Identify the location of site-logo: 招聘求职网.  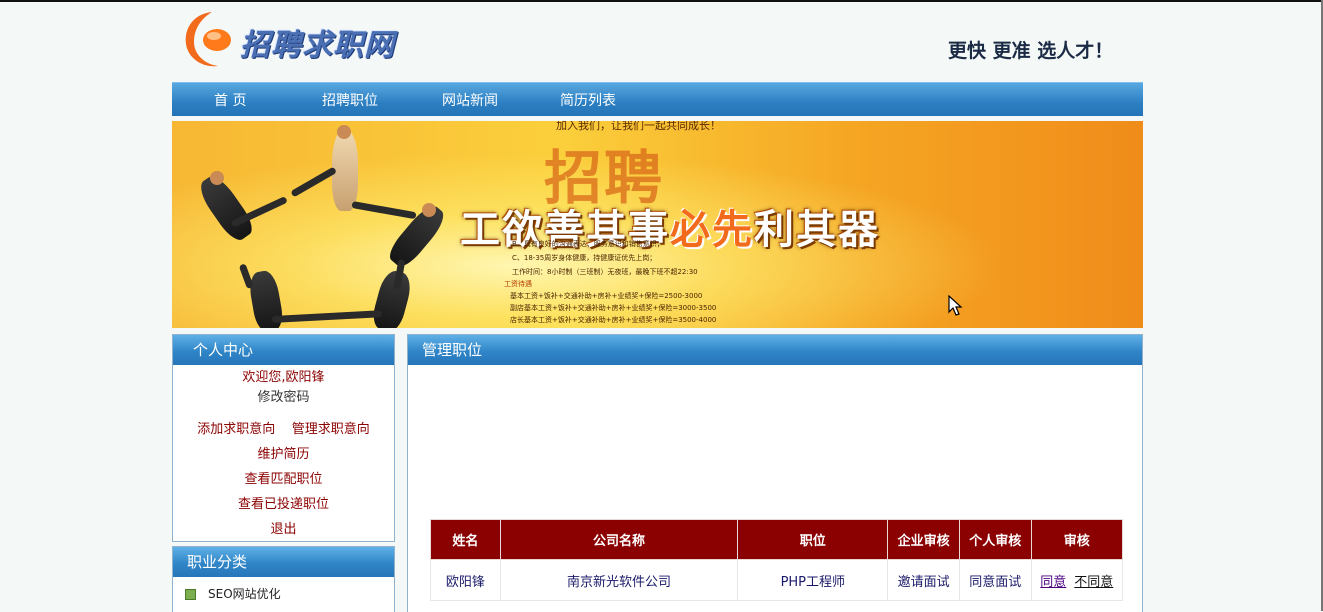
(312, 39).